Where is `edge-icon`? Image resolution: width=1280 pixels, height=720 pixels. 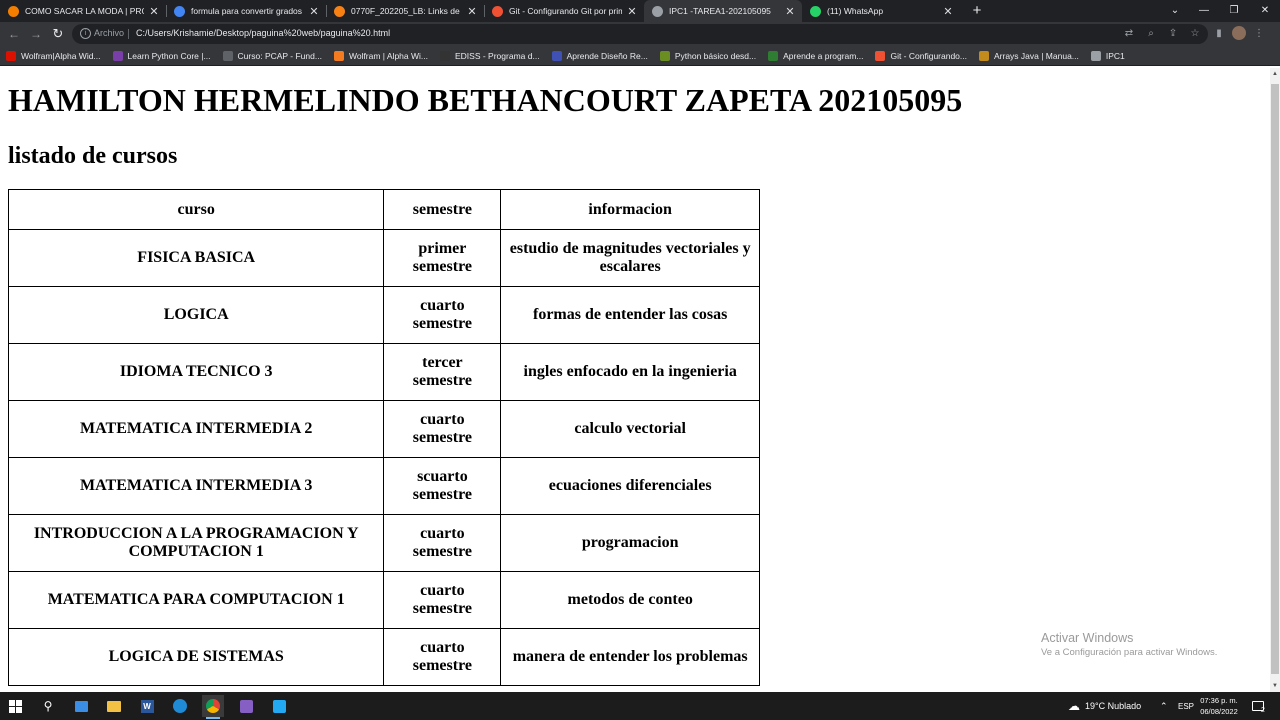 edge-icon is located at coordinates (180, 706).